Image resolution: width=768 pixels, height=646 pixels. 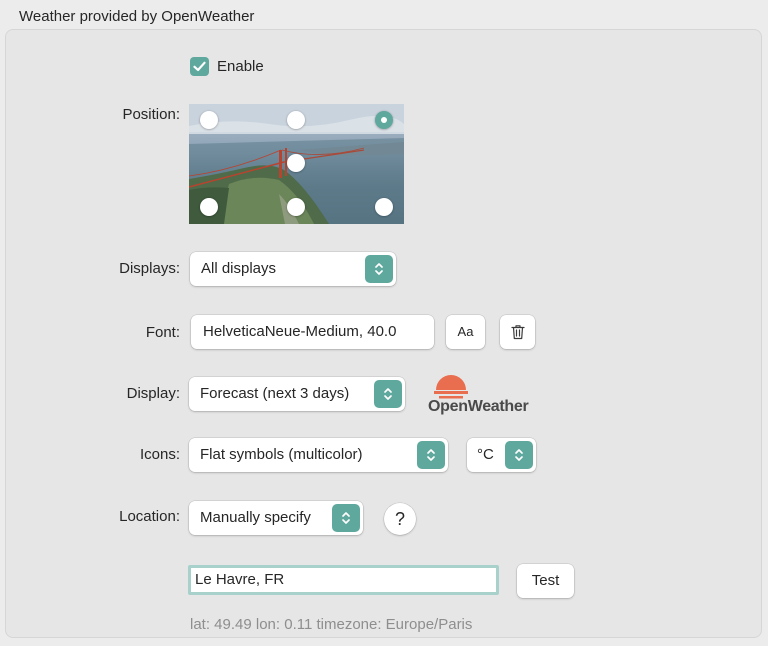 I want to click on trash-icon, so click(x=518, y=332).